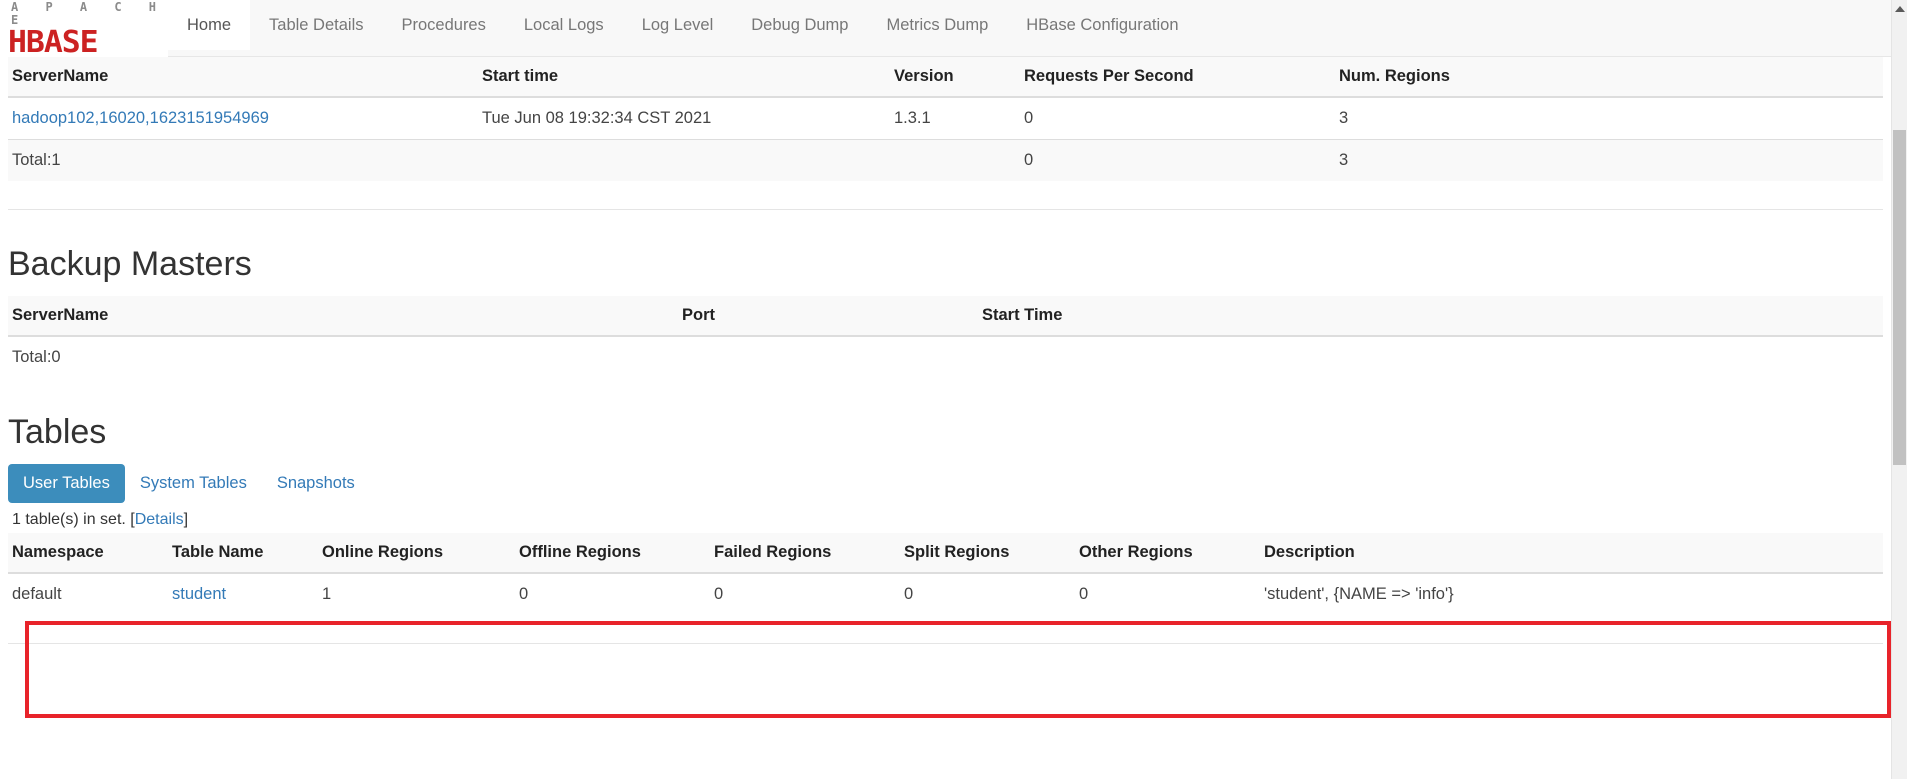 The image size is (1907, 779). Describe the element at coordinates (88, 553) in the screenshot. I see `col-header-namespace: Namespace` at that location.